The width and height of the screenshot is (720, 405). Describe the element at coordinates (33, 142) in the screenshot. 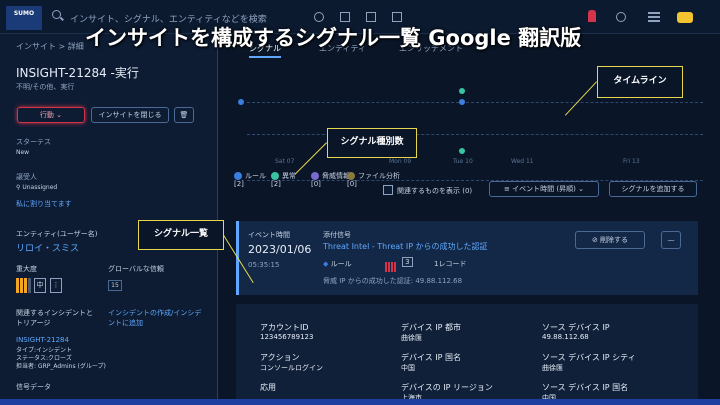

I see `status-label: スターテス` at that location.